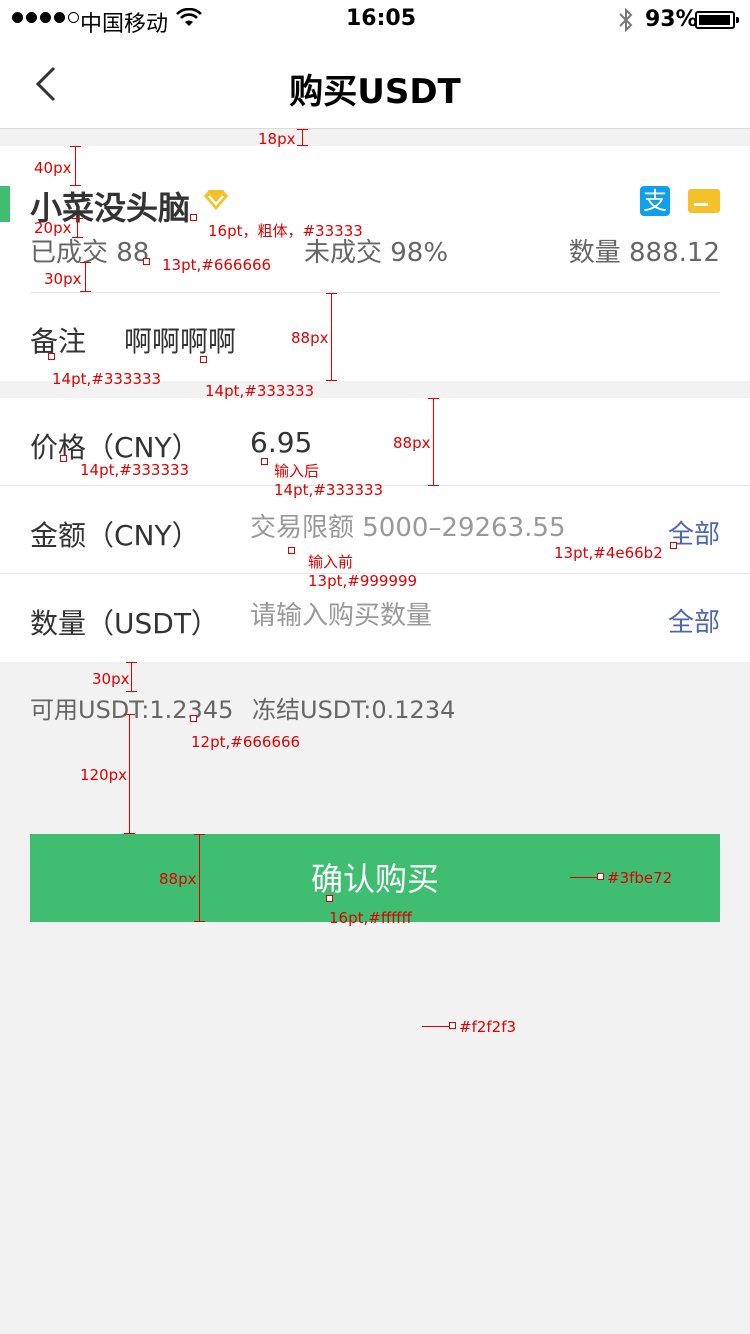  I want to click on price-value: 6.95, so click(281, 442).